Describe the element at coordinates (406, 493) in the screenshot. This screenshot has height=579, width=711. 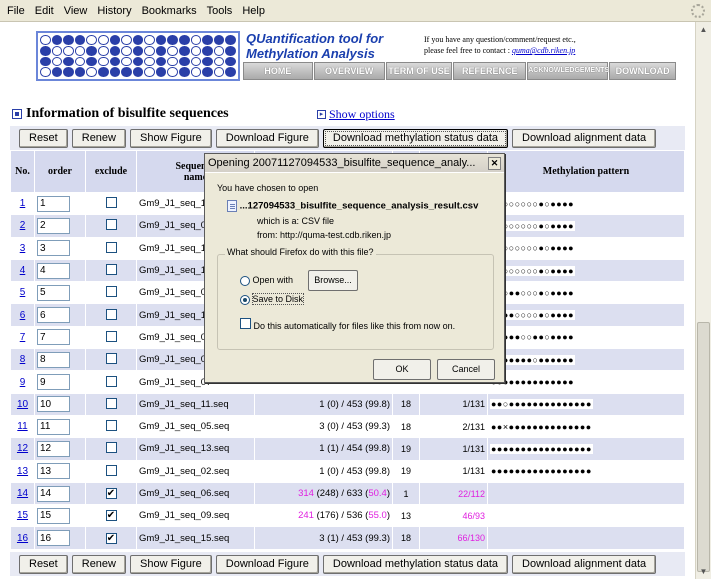
I see `cpg-count: 1` at that location.